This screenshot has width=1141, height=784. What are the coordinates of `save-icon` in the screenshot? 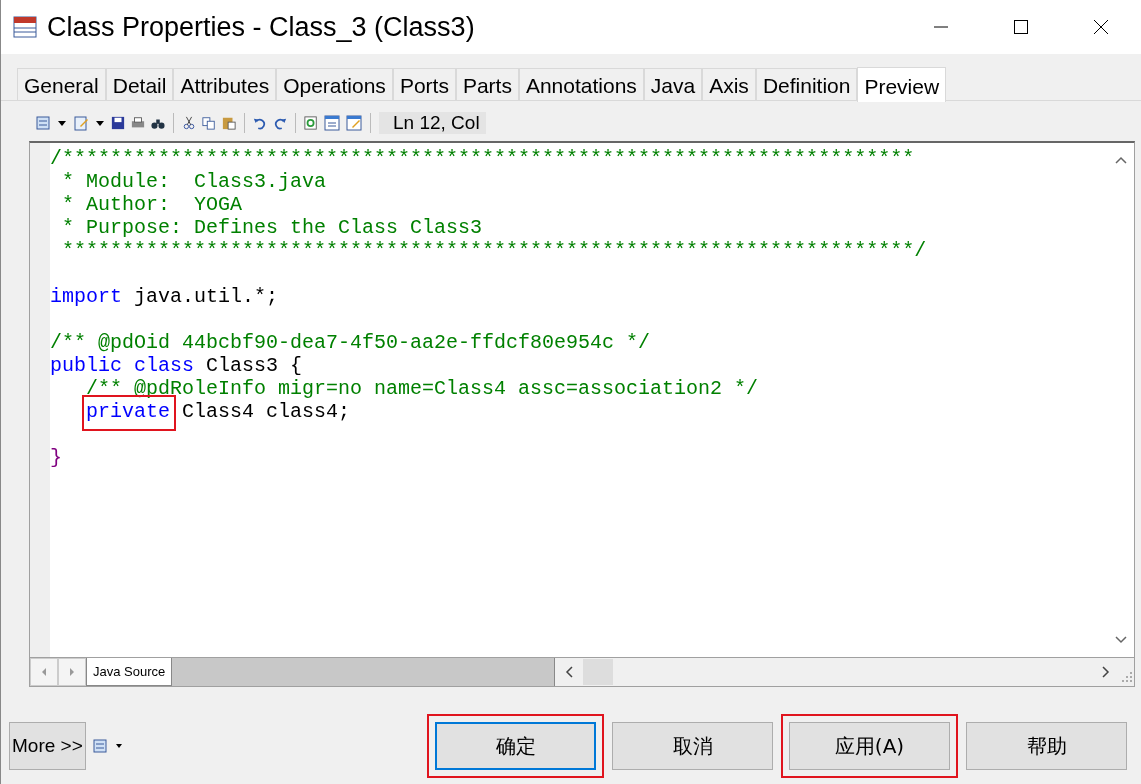 It's located at (118, 123).